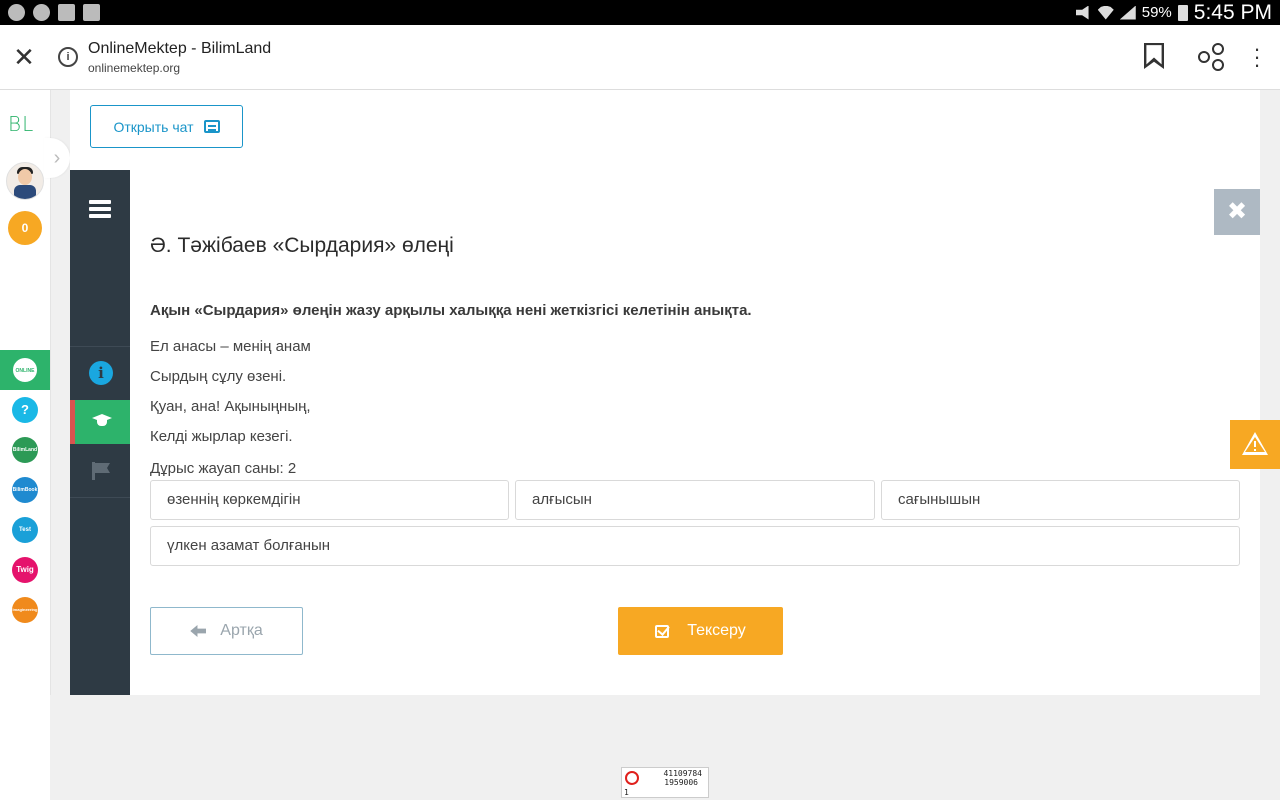  I want to click on close-lesson-button: ✖, so click(1237, 212).